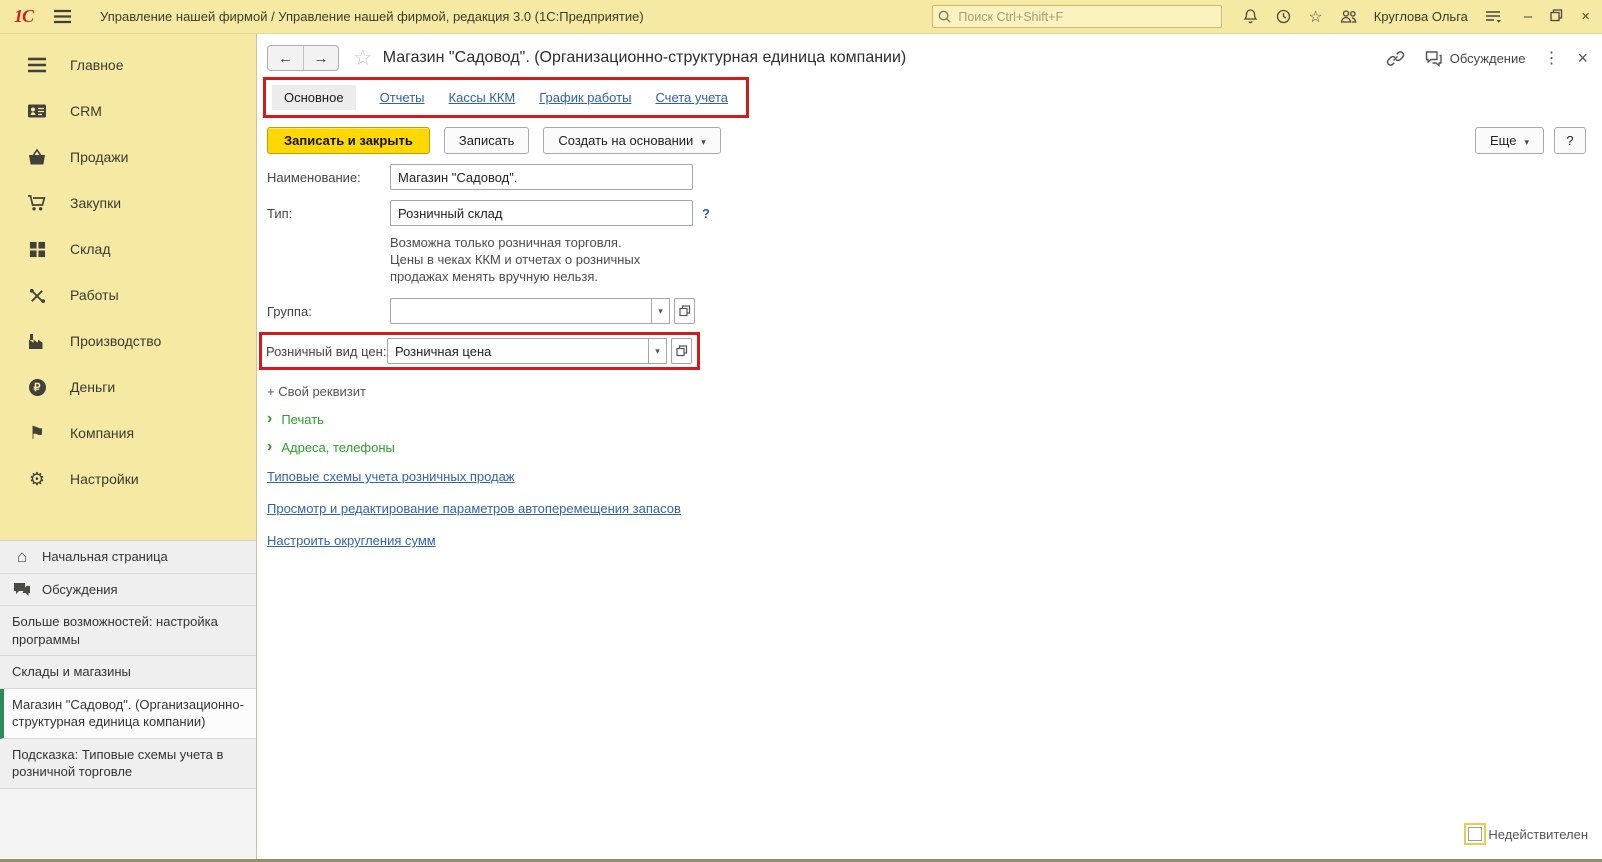  What do you see at coordinates (585, 97) in the screenshot?
I see `tab-work-schedule: График работы` at bounding box center [585, 97].